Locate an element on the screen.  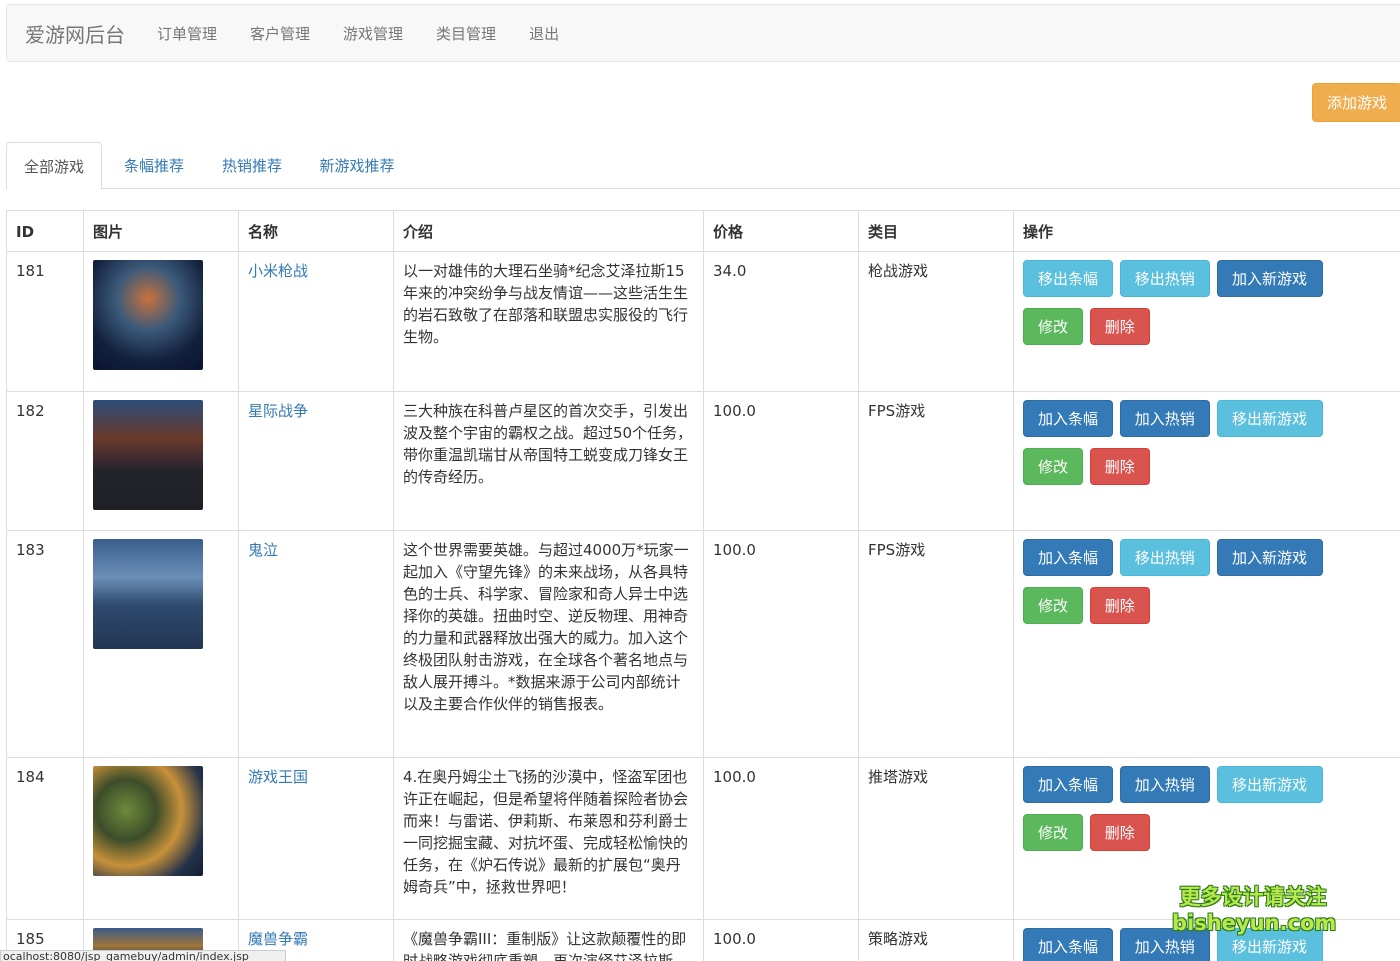
game-name-link: 小米枪战 is located at coordinates (316, 321).